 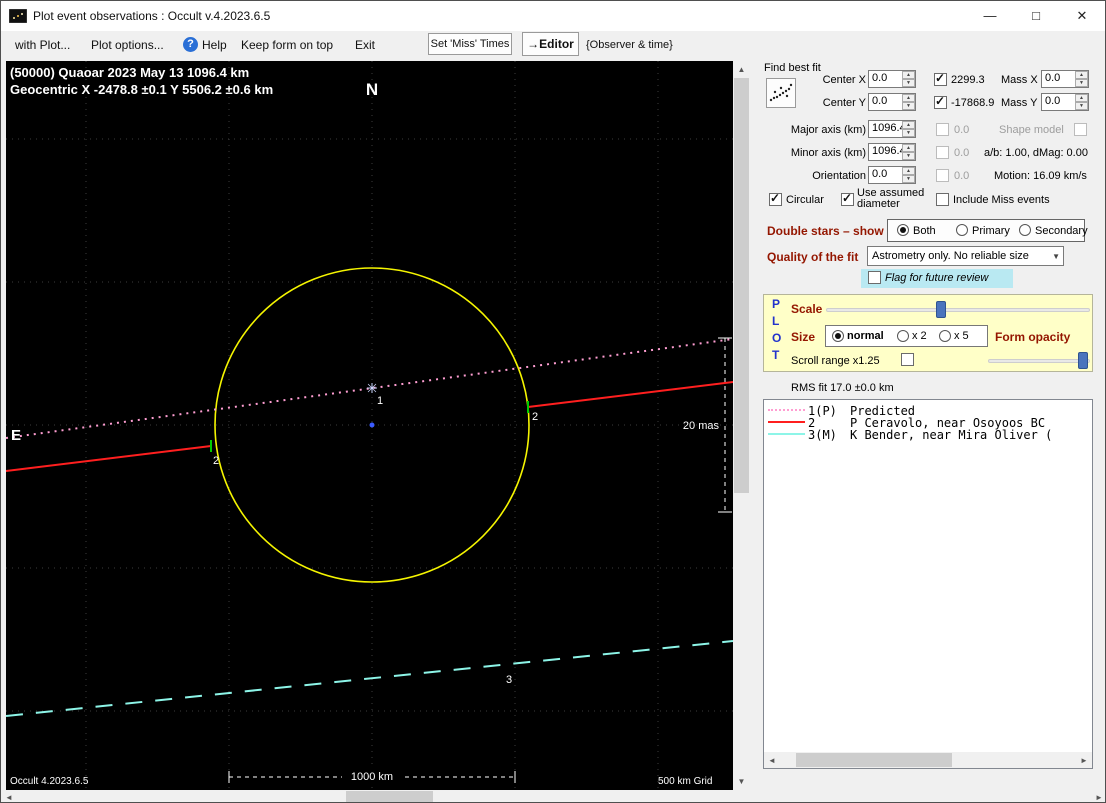 I want to click on scroll-range-checkbox, so click(x=907, y=359).